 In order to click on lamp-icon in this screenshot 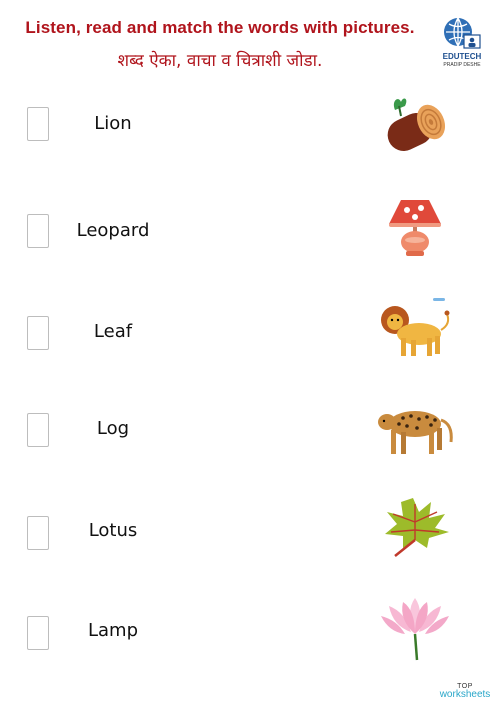, I will do `click(415, 231)`.